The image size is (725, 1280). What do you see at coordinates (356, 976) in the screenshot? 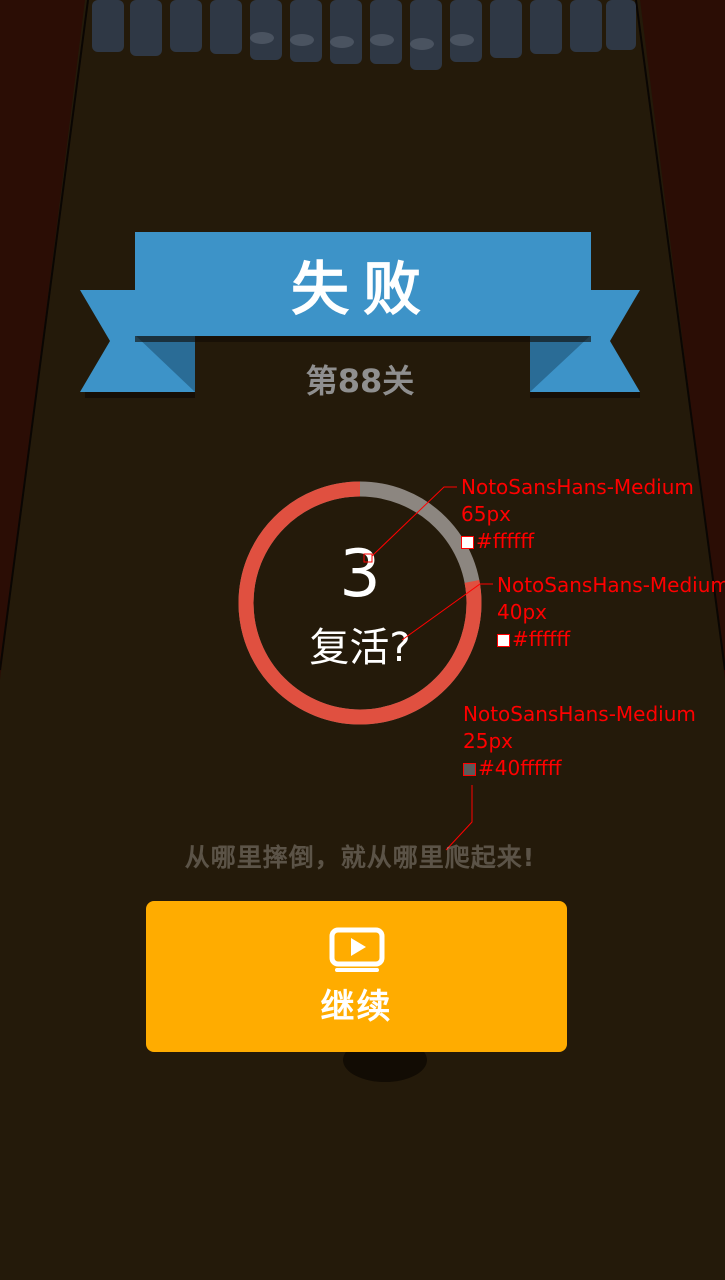
I see `continue-button: 继续` at bounding box center [356, 976].